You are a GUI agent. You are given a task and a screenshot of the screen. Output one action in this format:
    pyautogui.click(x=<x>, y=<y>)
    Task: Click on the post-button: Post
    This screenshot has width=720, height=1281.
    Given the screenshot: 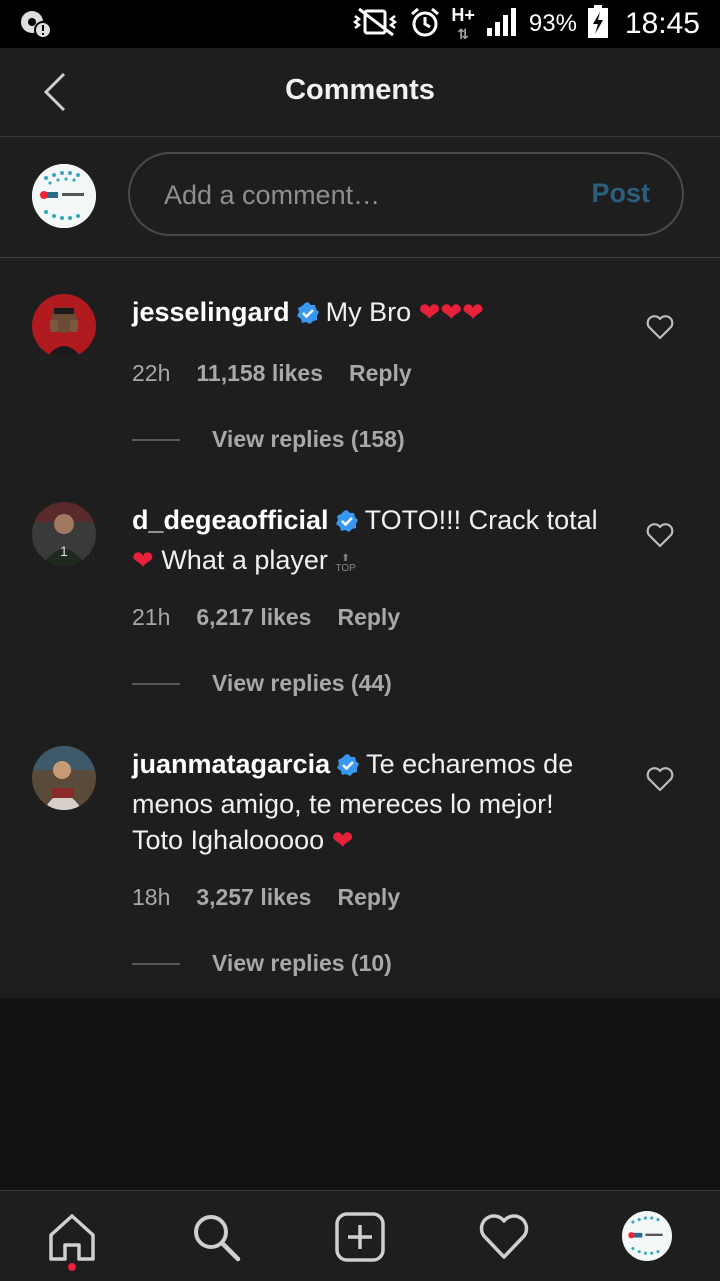 What is the action you would take?
    pyautogui.click(x=620, y=193)
    